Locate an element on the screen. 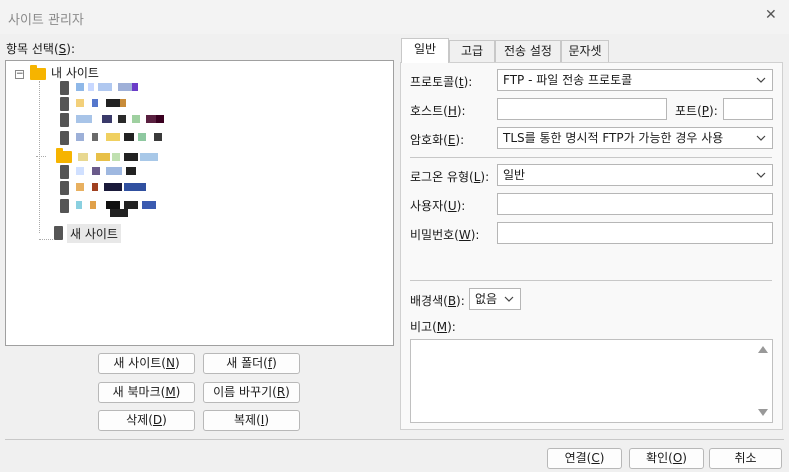 Image resolution: width=789 pixels, height=472 pixels. tab-transfer-settings: 전송 설정 is located at coordinates (528, 51).